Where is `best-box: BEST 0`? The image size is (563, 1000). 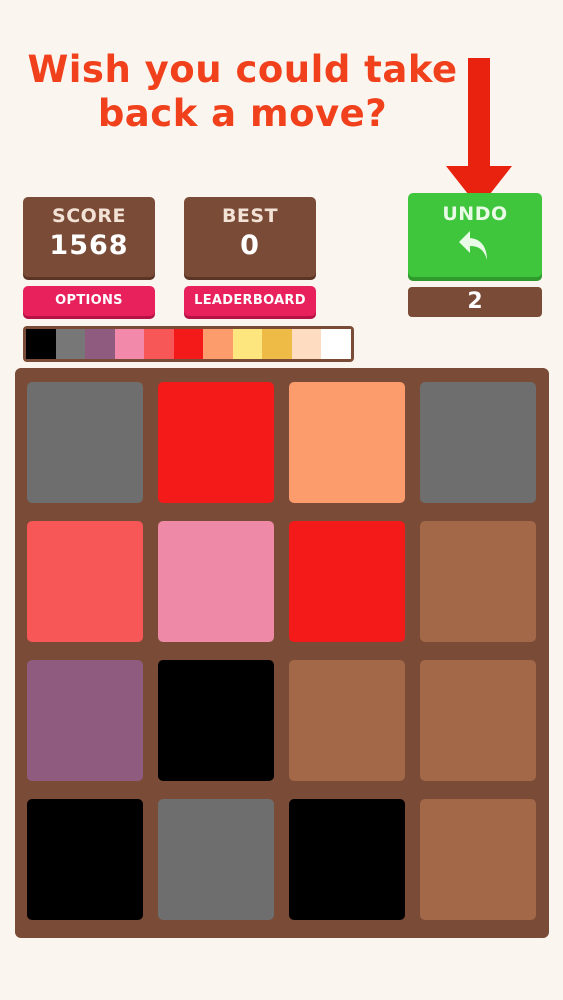
best-box: BEST 0 is located at coordinates (250, 237).